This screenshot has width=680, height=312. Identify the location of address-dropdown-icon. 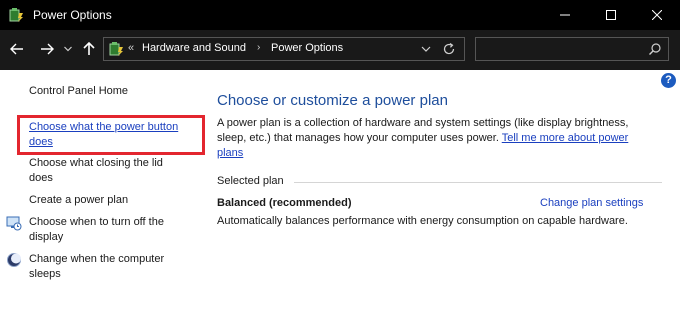
(426, 49).